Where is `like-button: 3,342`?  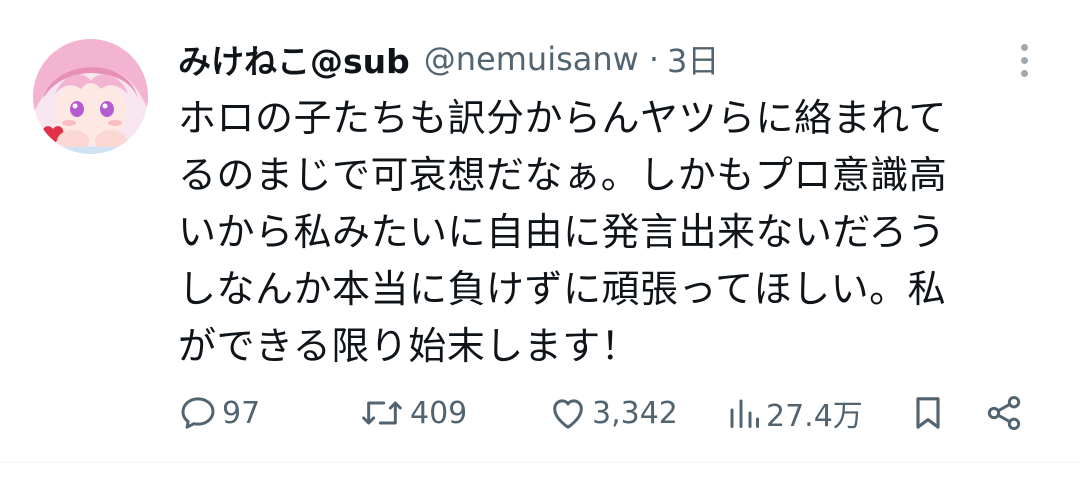
like-button: 3,342 is located at coordinates (613, 413).